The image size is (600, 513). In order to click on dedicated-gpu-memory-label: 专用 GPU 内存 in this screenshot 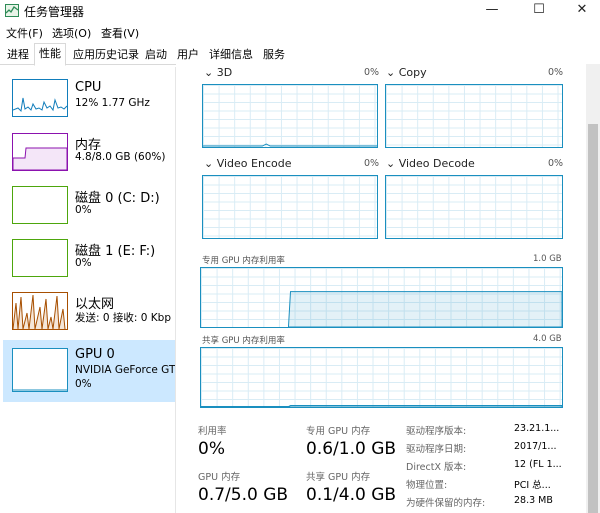, I will do `click(338, 431)`.